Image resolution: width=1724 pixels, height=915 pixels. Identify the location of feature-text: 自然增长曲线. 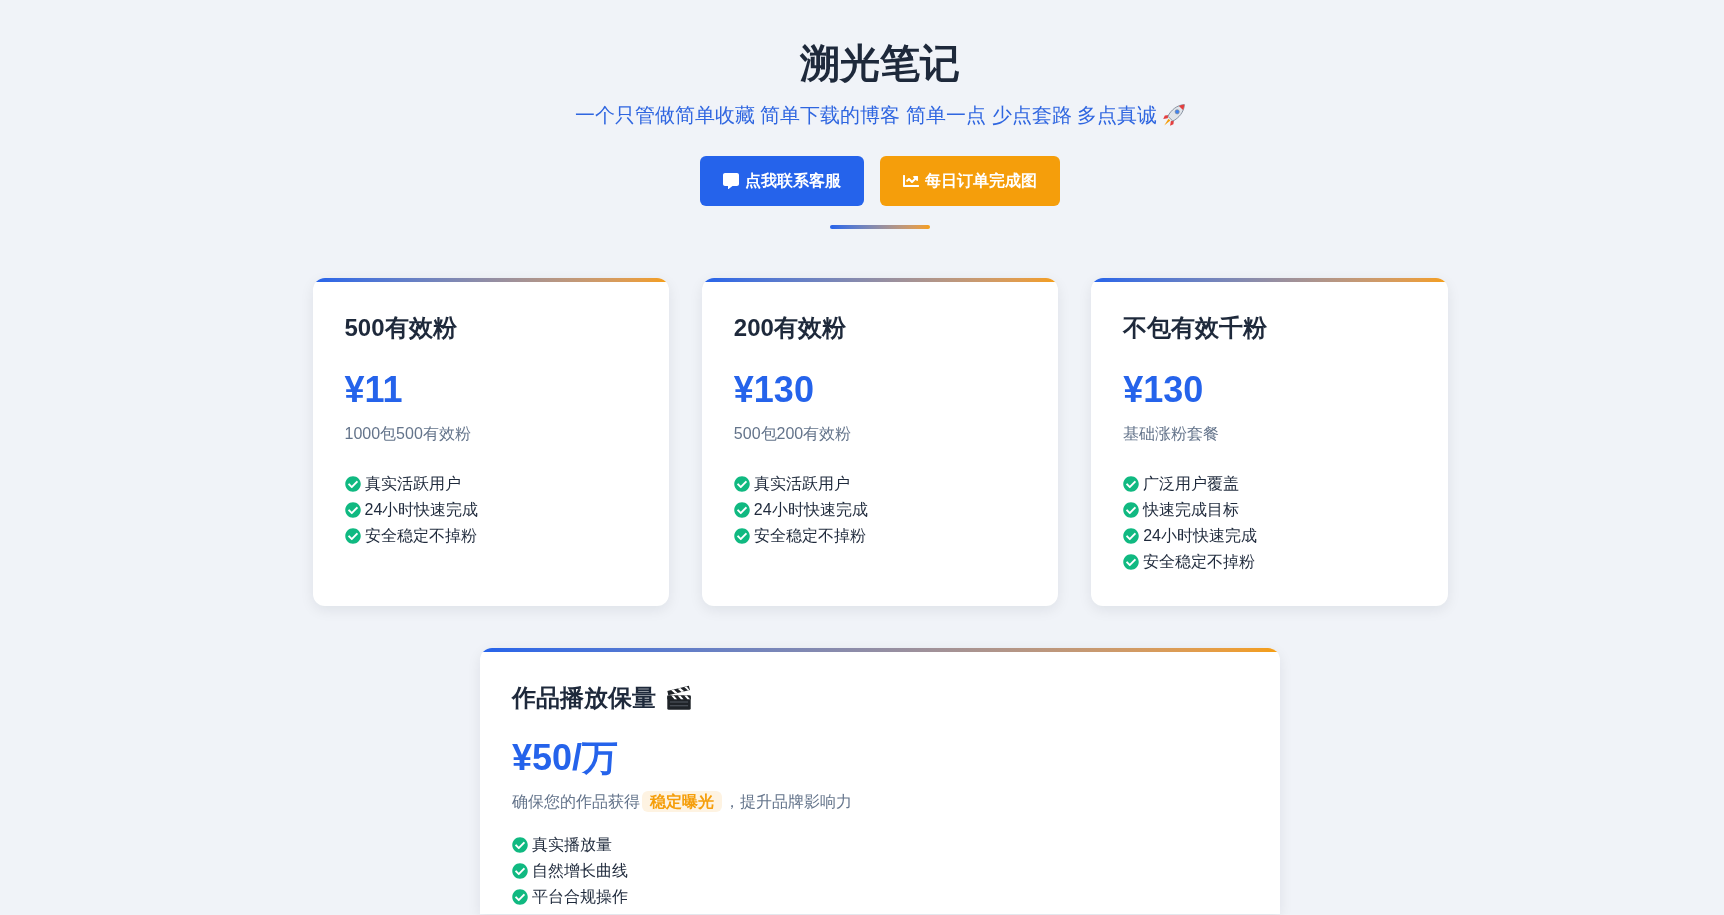
(580, 871).